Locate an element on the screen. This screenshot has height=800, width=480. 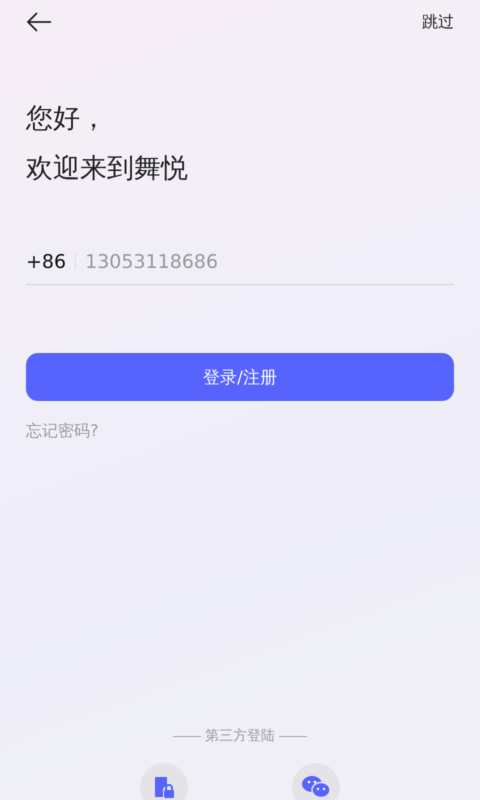
login-register-button: 登录/注册 is located at coordinates (240, 377).